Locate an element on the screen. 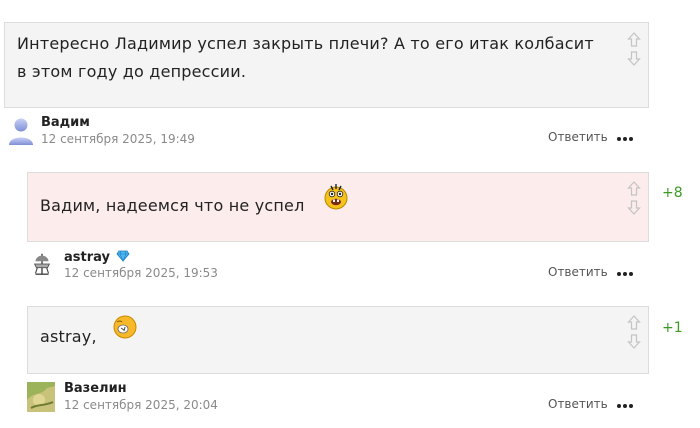 The image size is (700, 428). comment-date: 12 сентября 2025, 20:04 is located at coordinates (141, 405).